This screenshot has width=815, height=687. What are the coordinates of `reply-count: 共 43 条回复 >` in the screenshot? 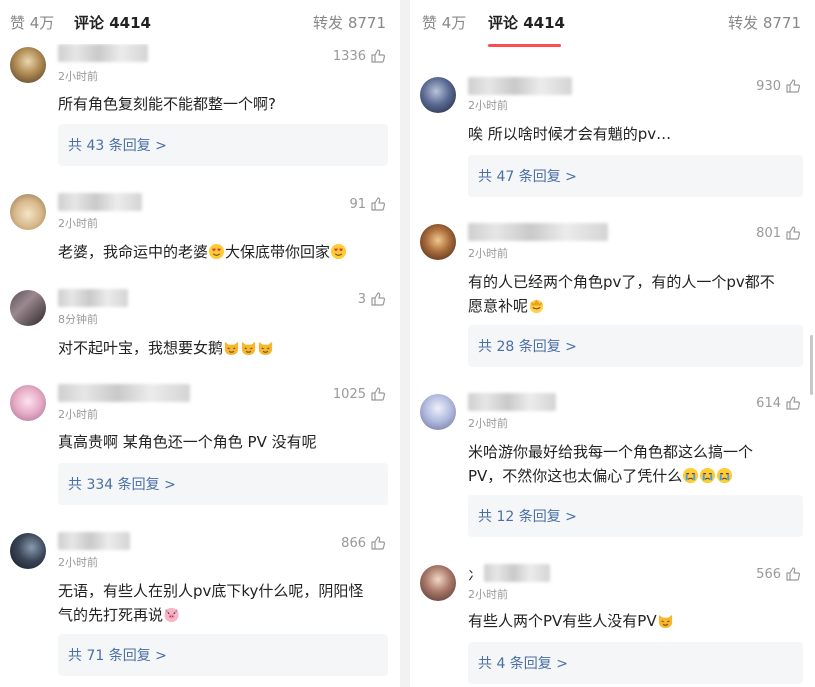 It's located at (117, 145).